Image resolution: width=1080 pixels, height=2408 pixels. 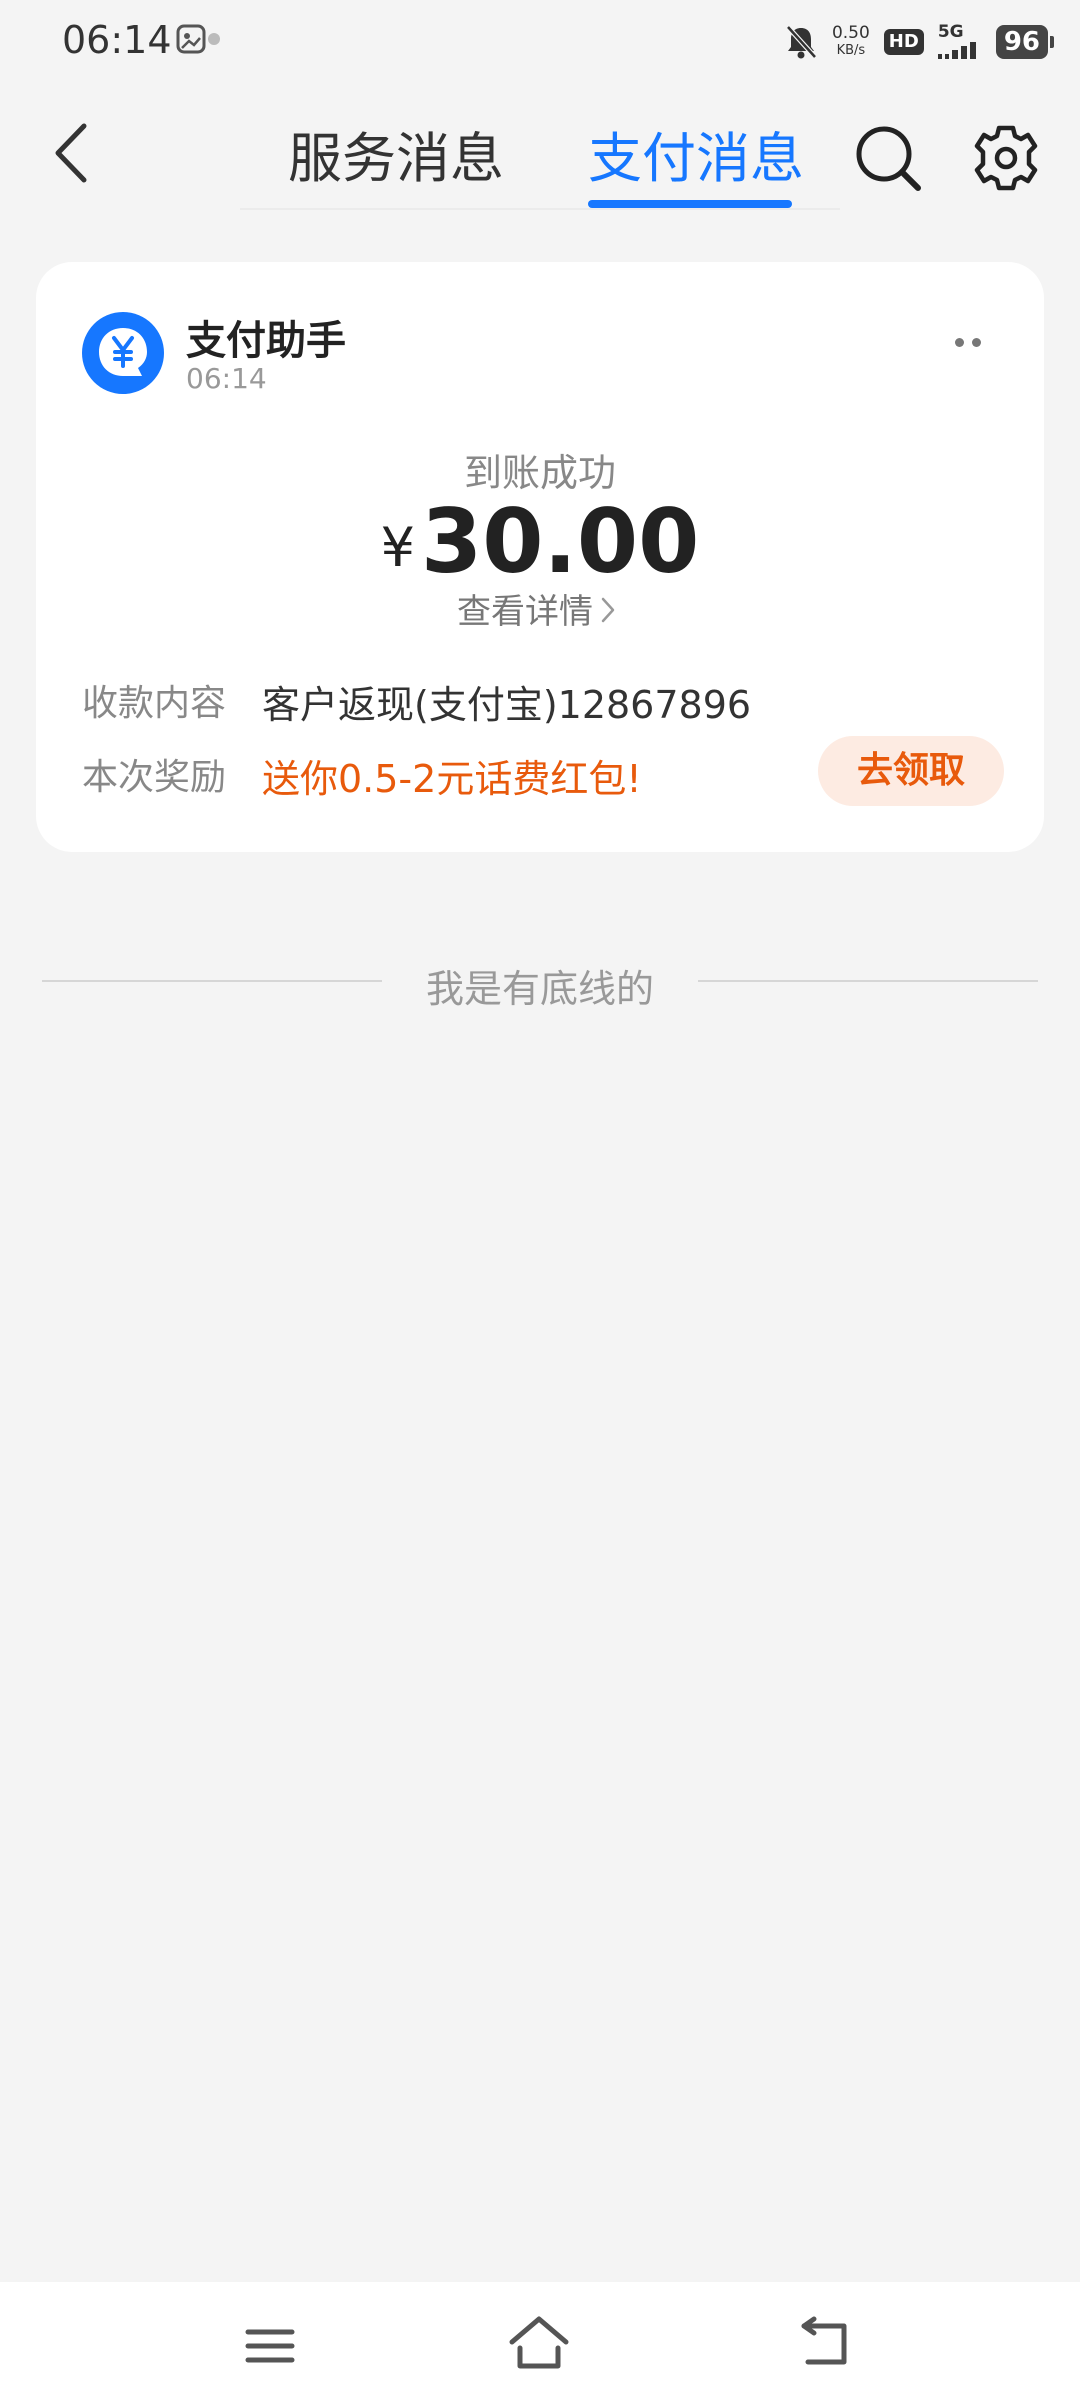 What do you see at coordinates (826, 2343) in the screenshot?
I see `back-icon` at bounding box center [826, 2343].